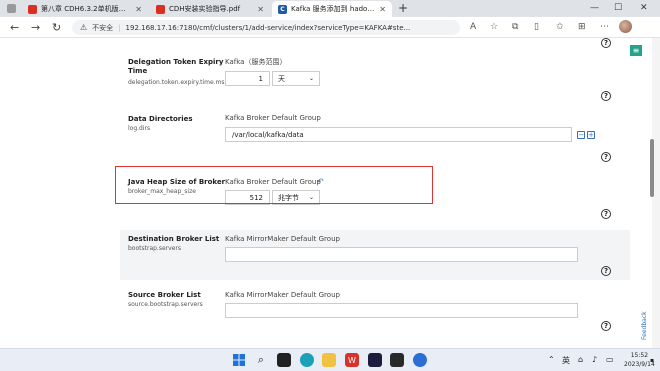 This screenshot has height=371, width=660. Describe the element at coordinates (636, 50) in the screenshot. I see `sidebar-toggle-icon: ≡` at that location.